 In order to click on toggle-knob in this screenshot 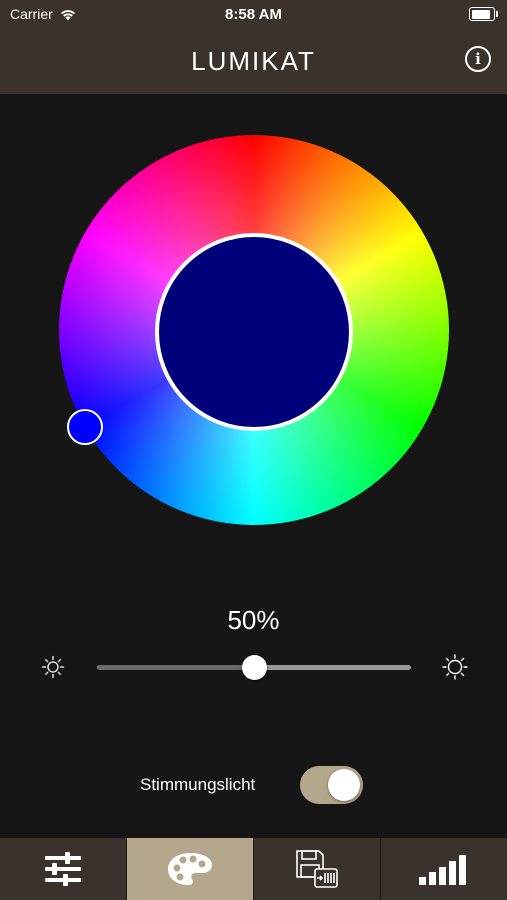, I will do `click(344, 785)`.